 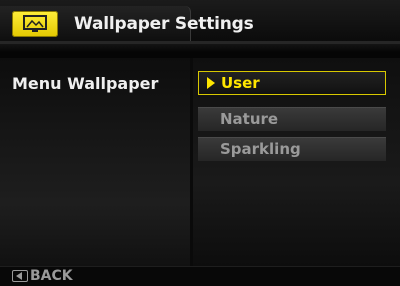 I want to click on option-label: Sparkling, so click(x=260, y=149).